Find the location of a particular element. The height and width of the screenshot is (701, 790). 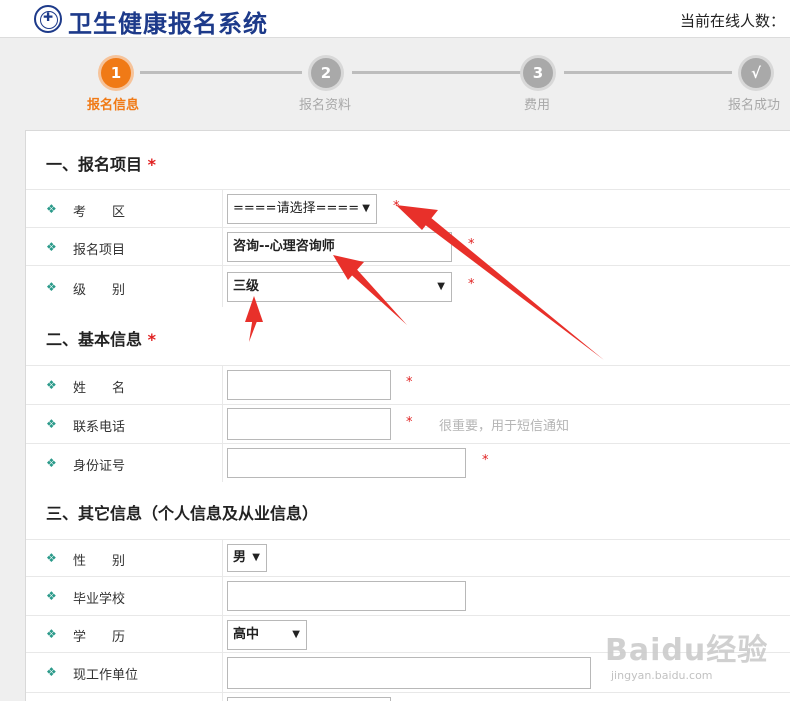

gender-select: 男 ▼ is located at coordinates (247, 558).